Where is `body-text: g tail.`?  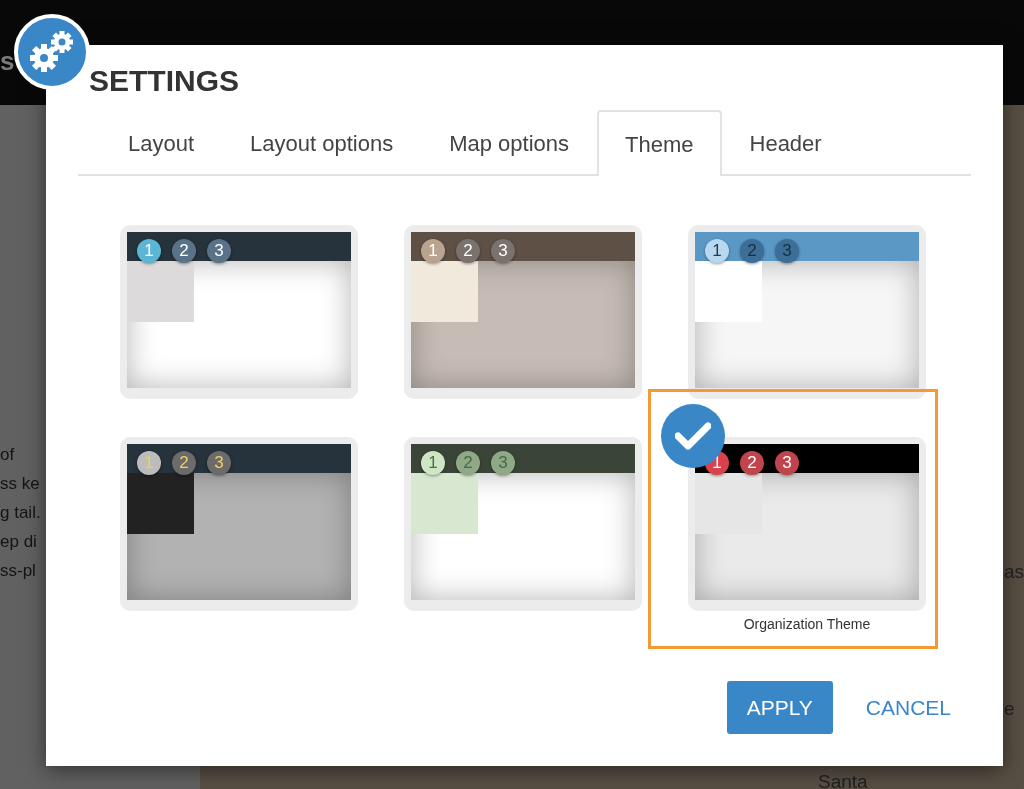
body-text: g tail. is located at coordinates (20, 513).